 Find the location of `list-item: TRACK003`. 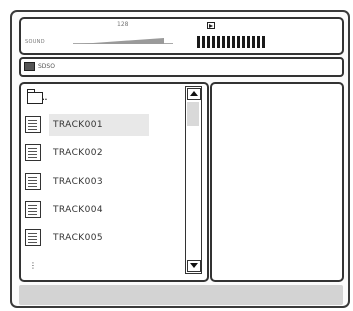

list-item: TRACK003 is located at coordinates (103, 182).